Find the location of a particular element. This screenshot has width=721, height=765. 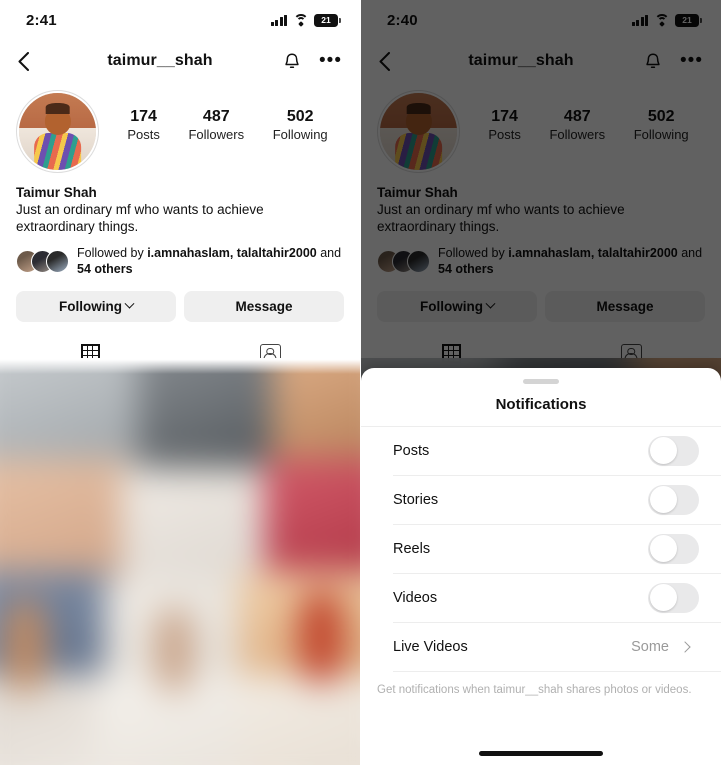

status-icons: 21 is located at coordinates (305, 20).